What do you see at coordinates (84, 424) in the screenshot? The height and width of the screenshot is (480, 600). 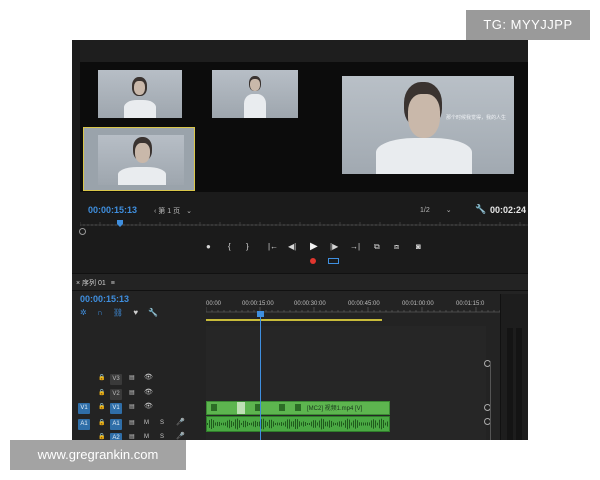 I see `source-patch-a1: A1` at bounding box center [84, 424].